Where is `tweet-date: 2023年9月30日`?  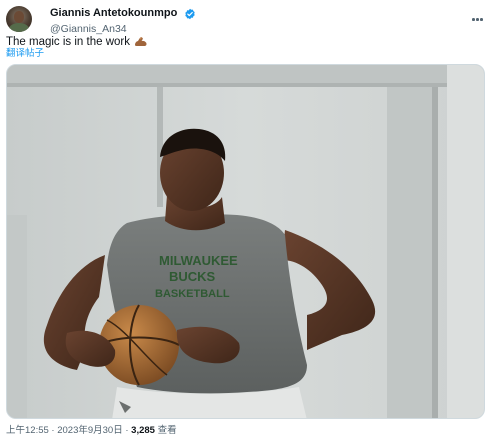 tweet-date: 2023年9月30日 is located at coordinates (89, 430).